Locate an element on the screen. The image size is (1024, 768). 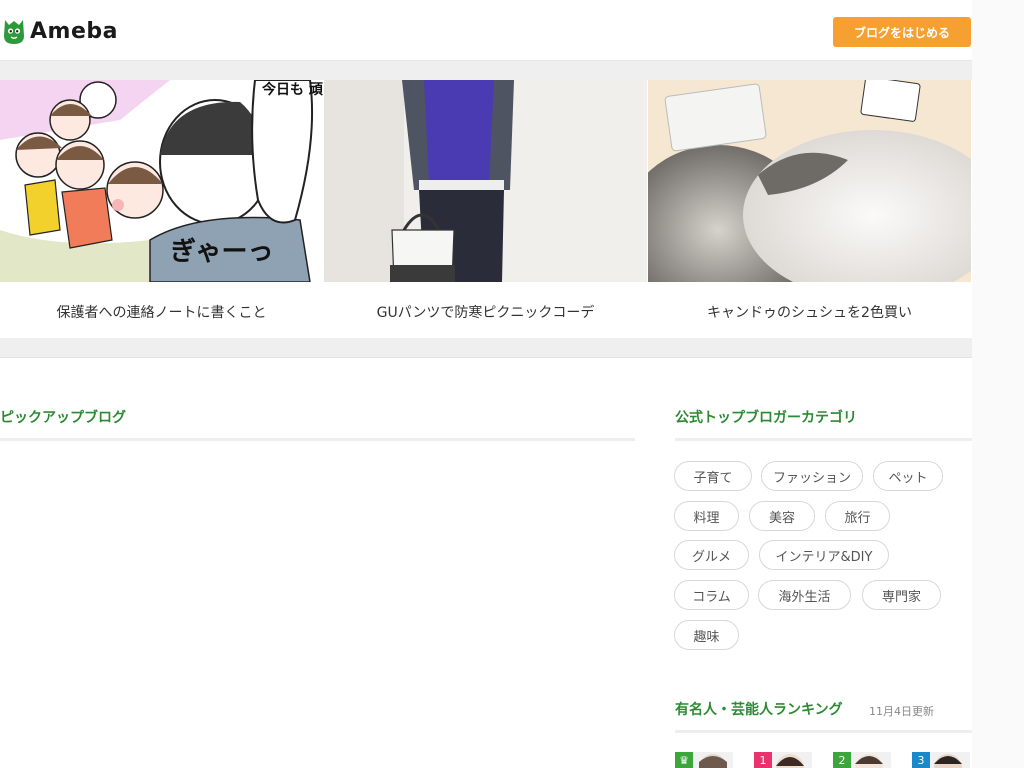
category-tag: 旅行 is located at coordinates (857, 516).